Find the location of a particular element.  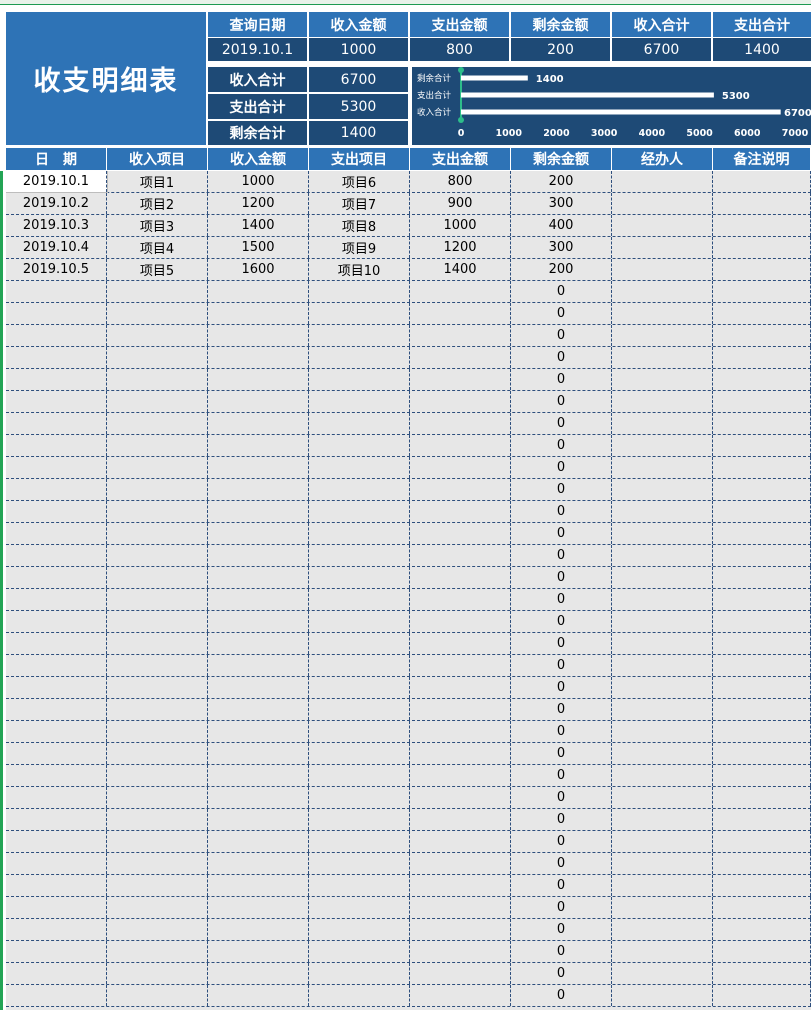

summary-header-income: 收入金额 is located at coordinates (358, 24).